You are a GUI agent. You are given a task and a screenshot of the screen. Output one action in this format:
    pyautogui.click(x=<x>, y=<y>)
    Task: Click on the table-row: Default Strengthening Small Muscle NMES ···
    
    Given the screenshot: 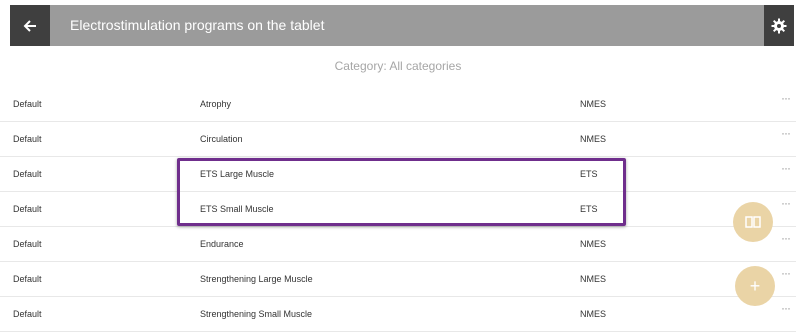 What is the action you would take?
    pyautogui.click(x=398, y=314)
    